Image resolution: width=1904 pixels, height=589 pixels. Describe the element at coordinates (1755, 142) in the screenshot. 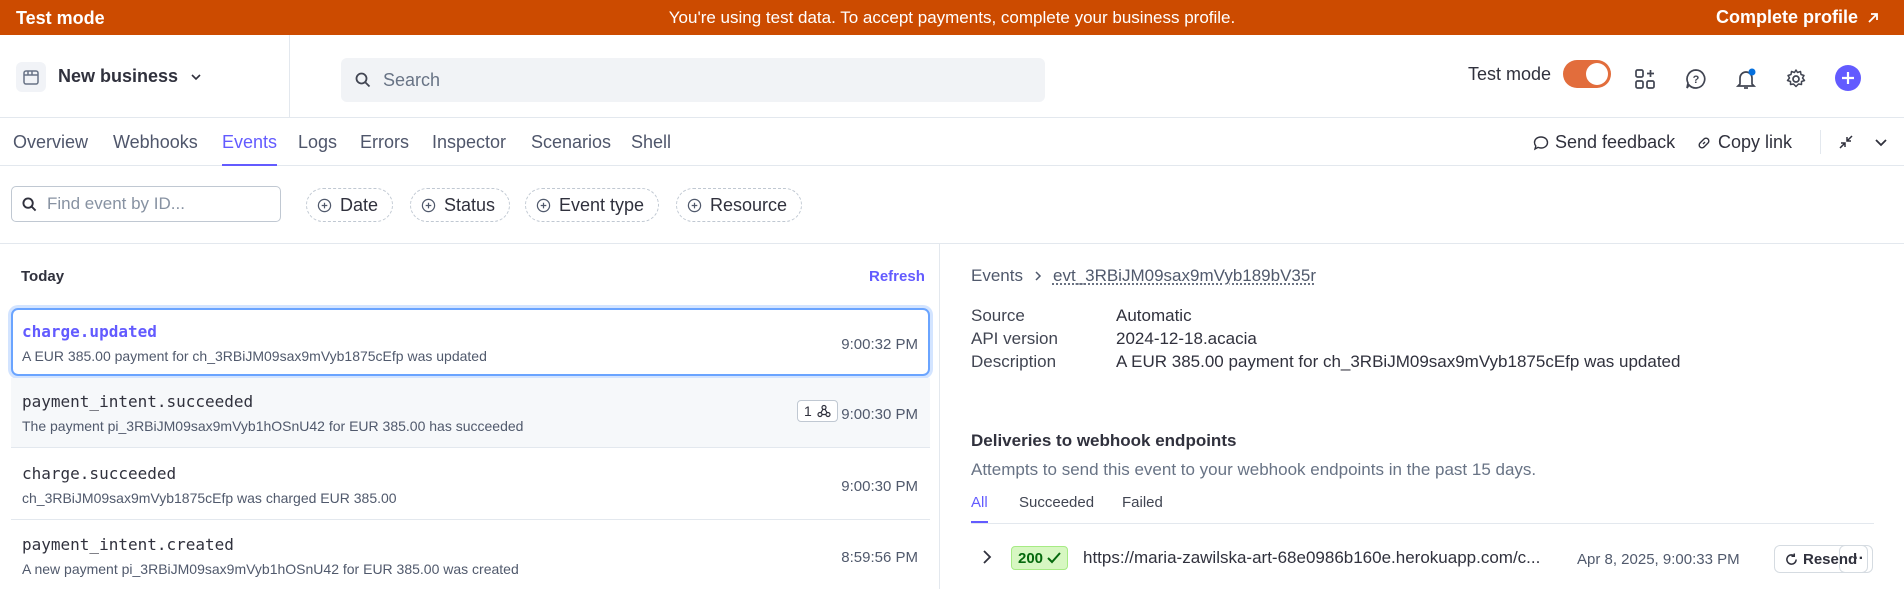

I see `copy-link-label: Copy link` at that location.